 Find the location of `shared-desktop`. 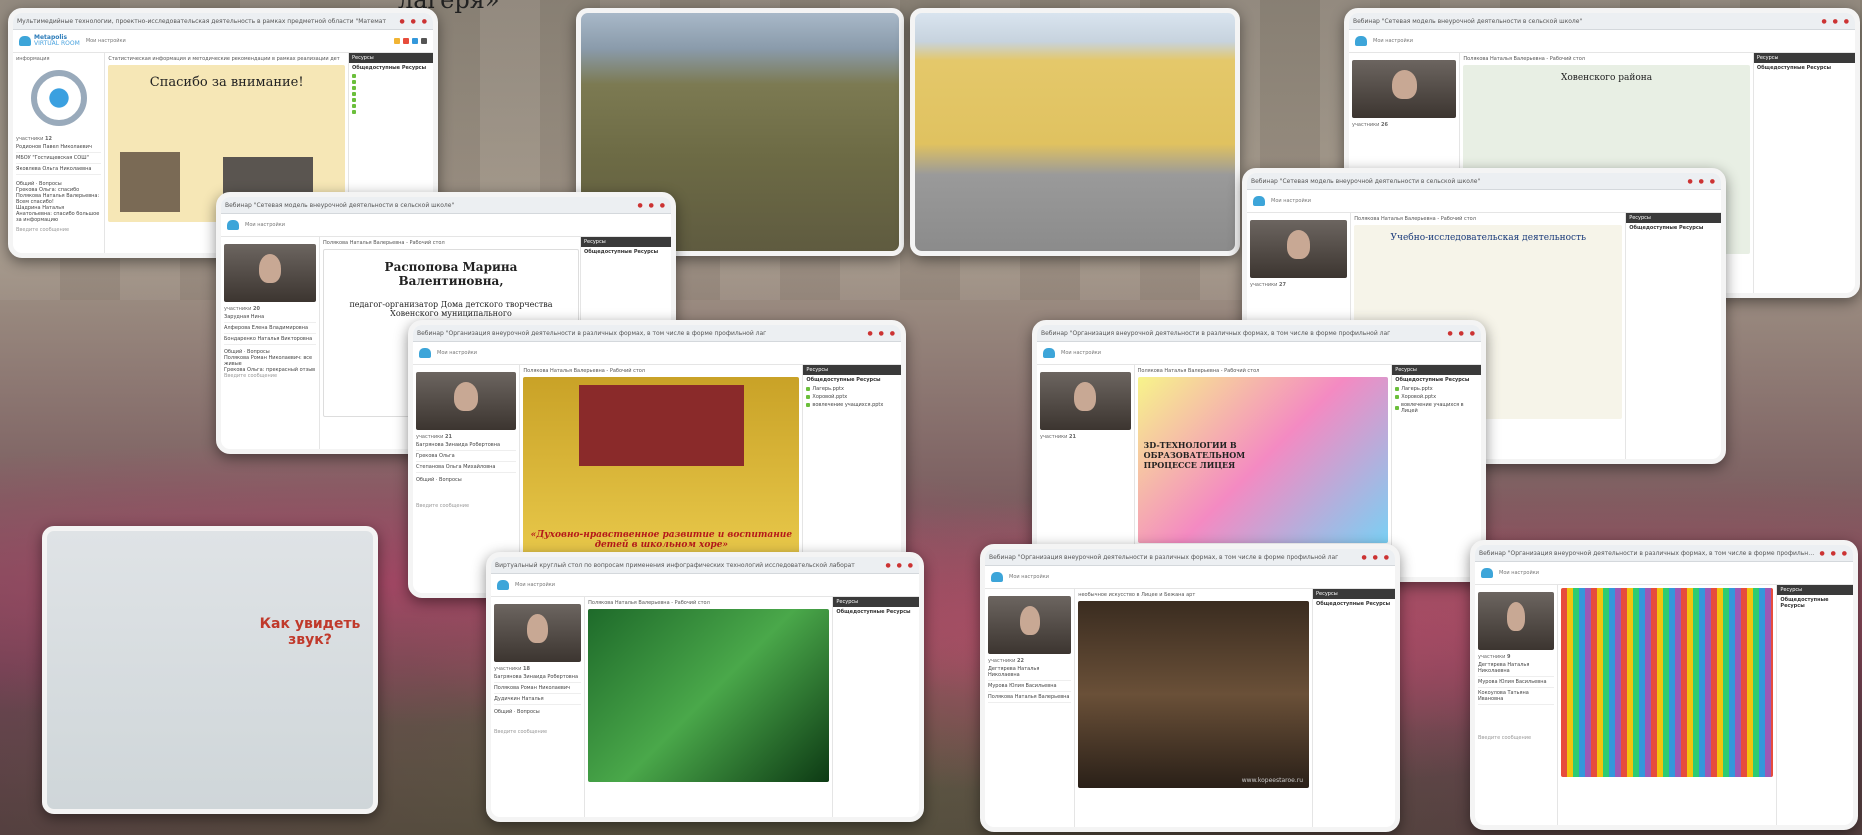

shared-desktop is located at coordinates (709, 695).